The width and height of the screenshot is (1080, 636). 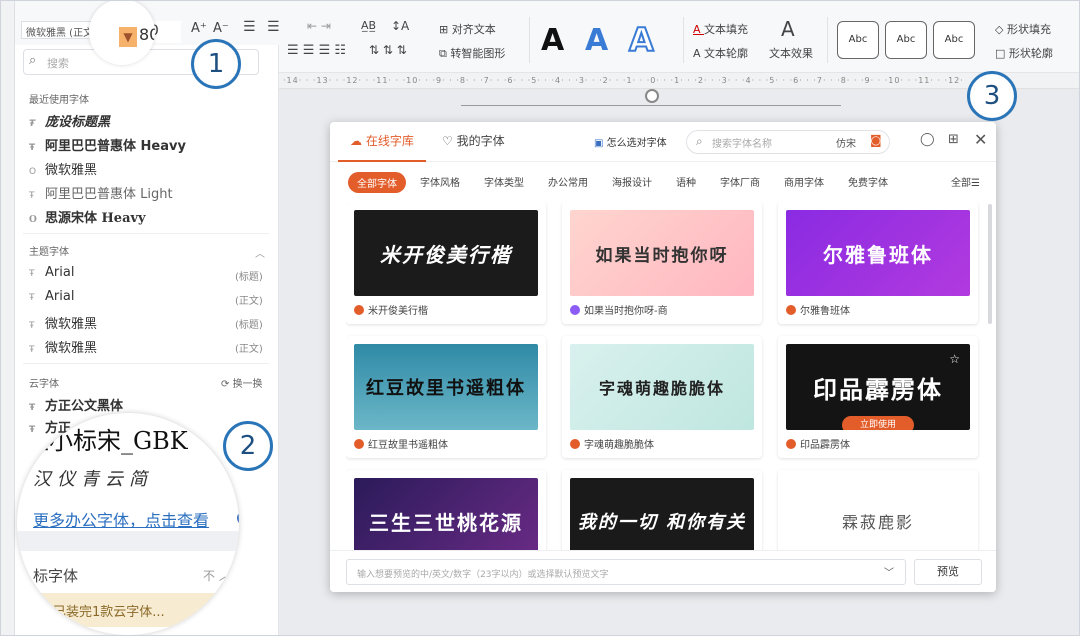 I want to click on camera-icon: ◙, so click(x=876, y=140).